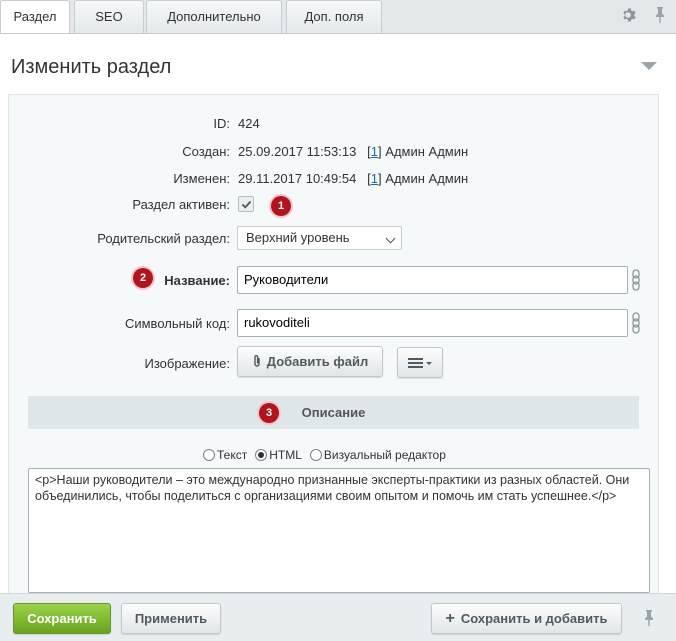 The image size is (676, 641). What do you see at coordinates (261, 455) in the screenshot?
I see `mode-html-radio` at bounding box center [261, 455].